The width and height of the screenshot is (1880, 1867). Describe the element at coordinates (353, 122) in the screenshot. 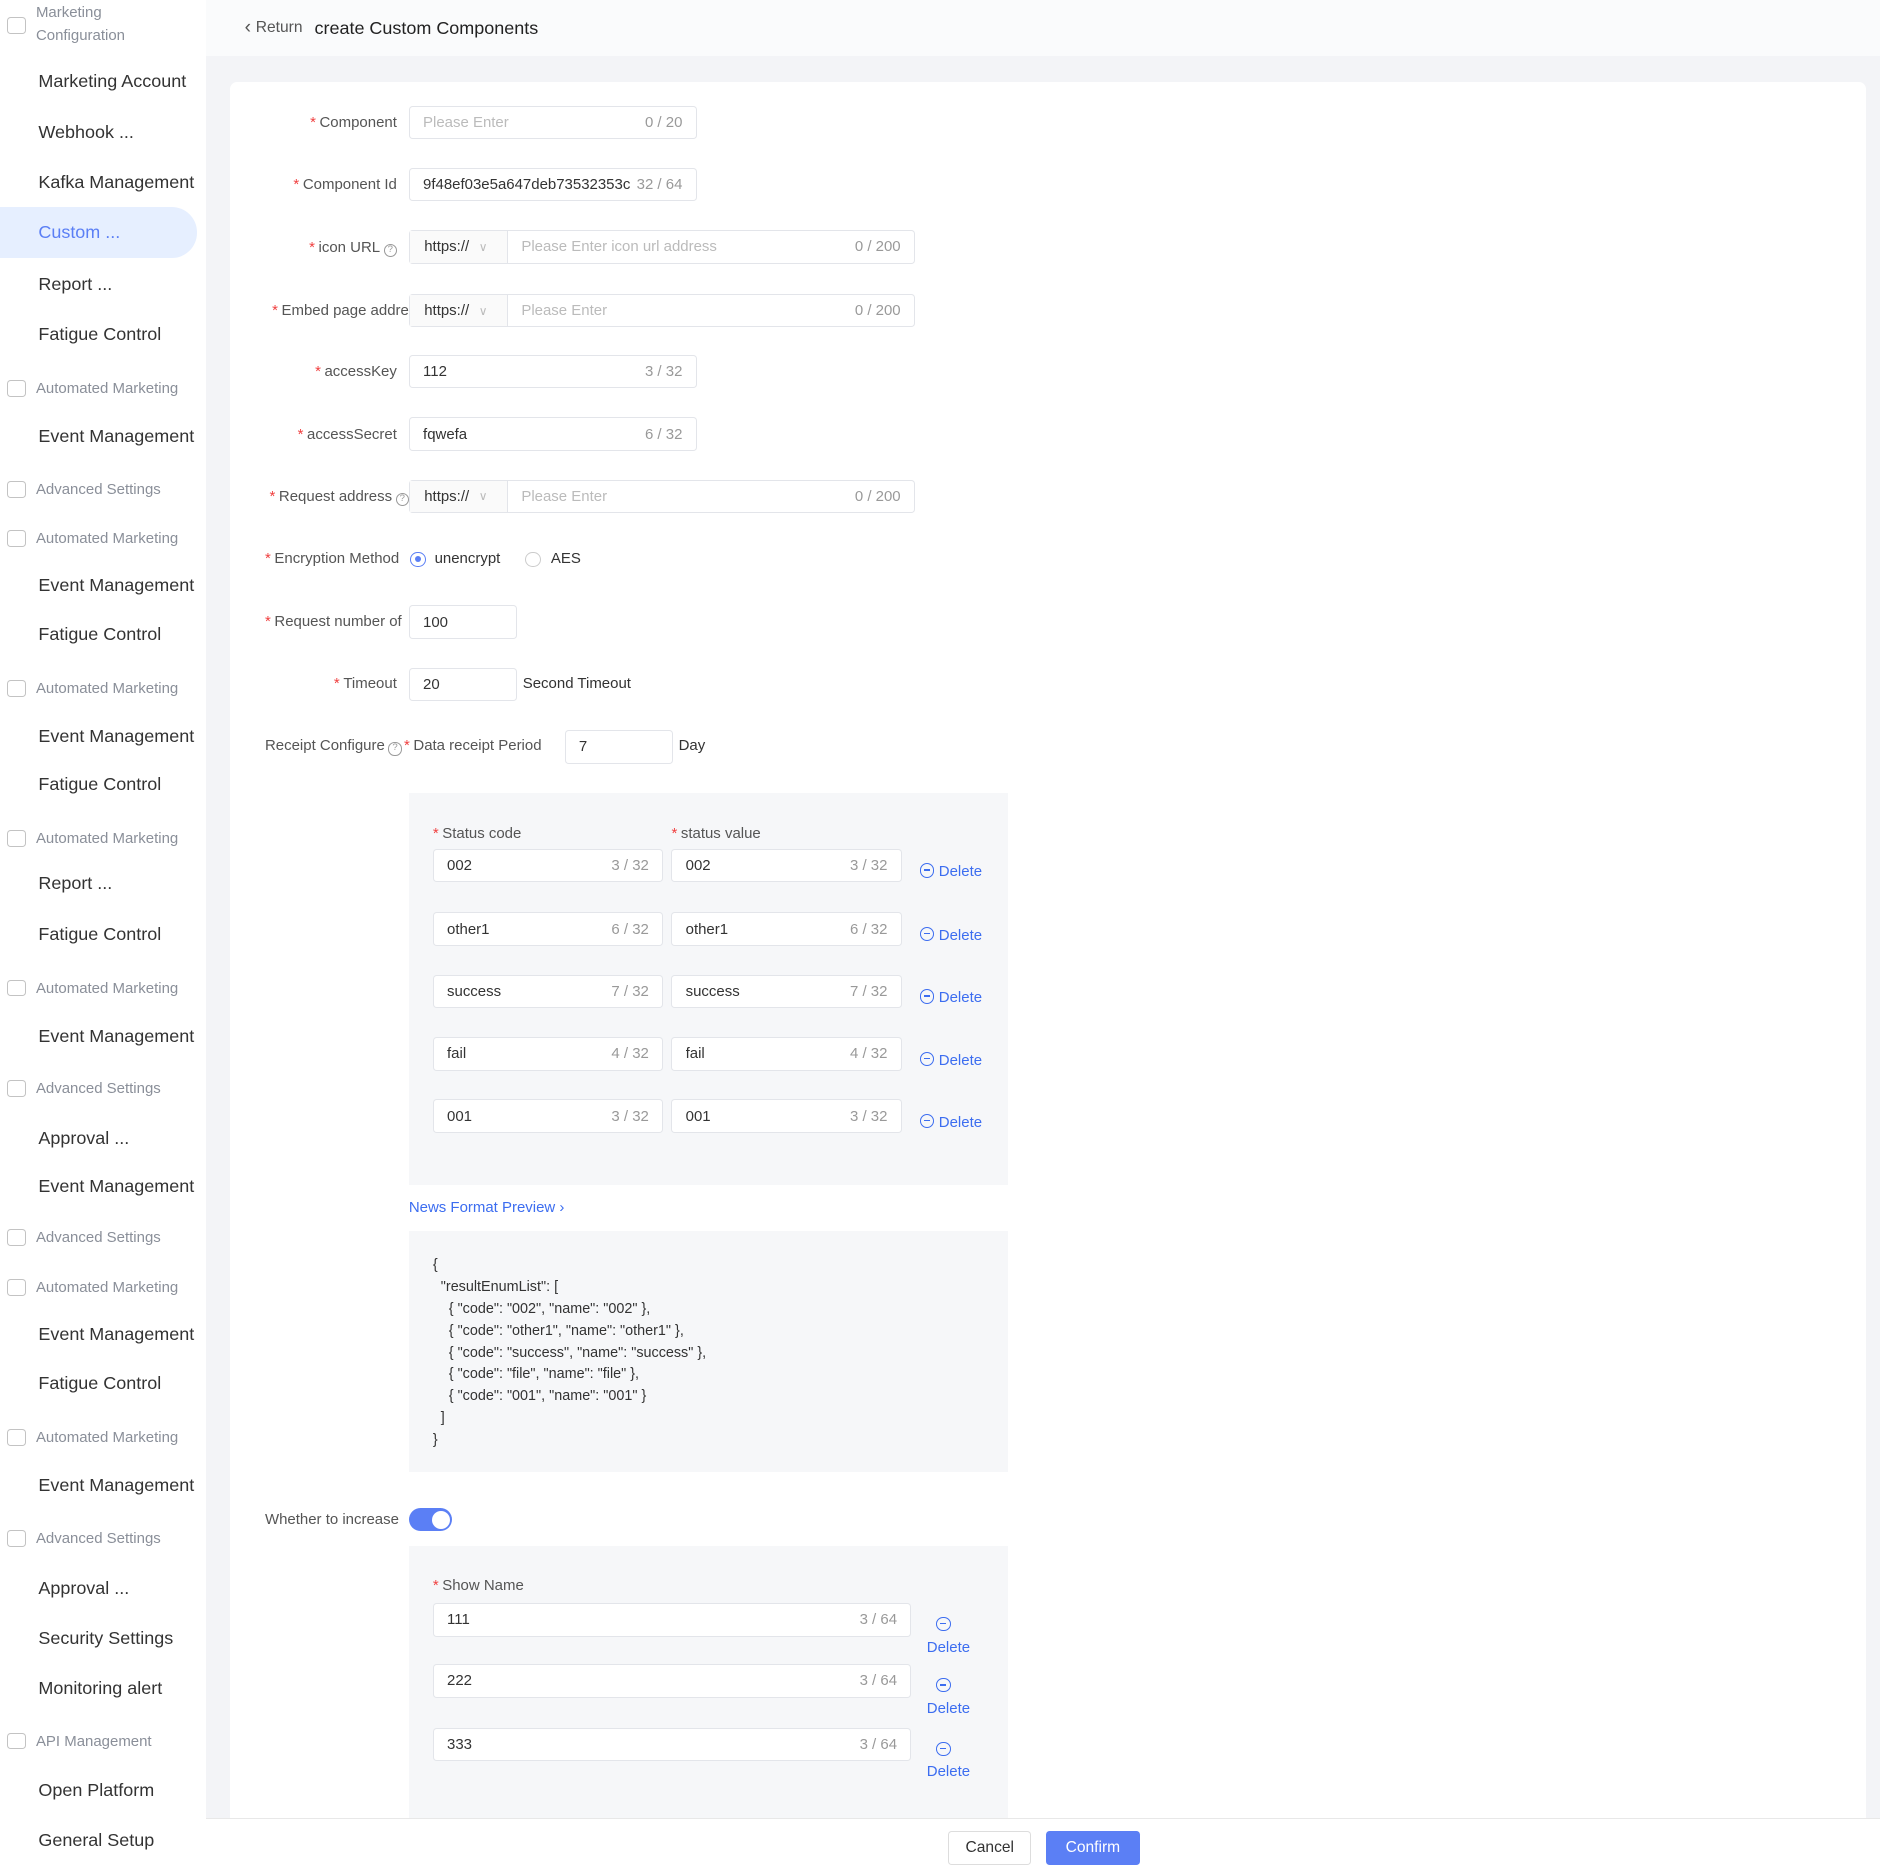

I see `component-label: * Component` at that location.